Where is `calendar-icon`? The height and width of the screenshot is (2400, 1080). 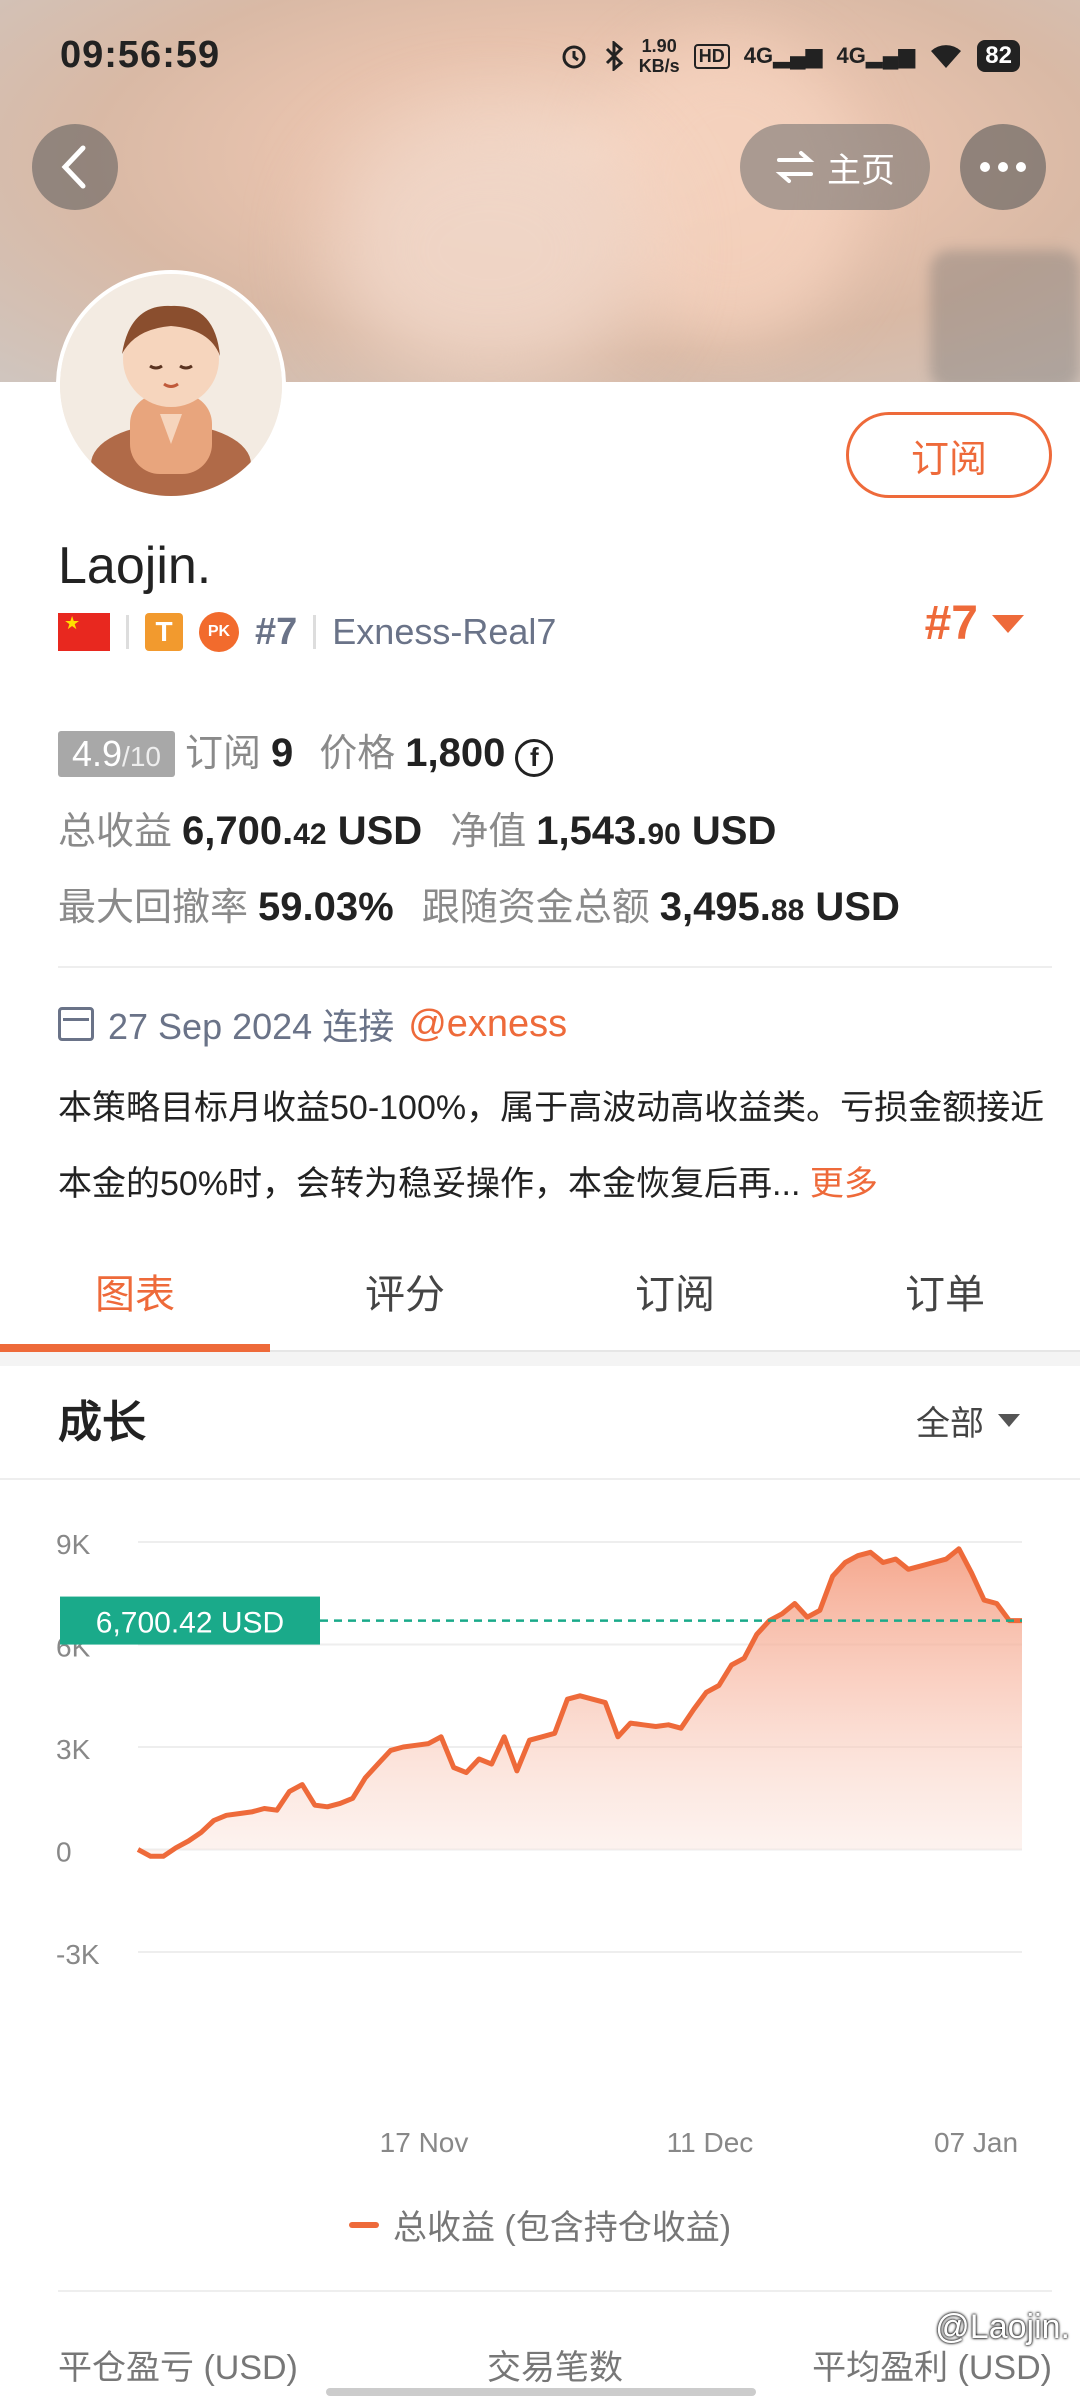
calendar-icon is located at coordinates (76, 1024).